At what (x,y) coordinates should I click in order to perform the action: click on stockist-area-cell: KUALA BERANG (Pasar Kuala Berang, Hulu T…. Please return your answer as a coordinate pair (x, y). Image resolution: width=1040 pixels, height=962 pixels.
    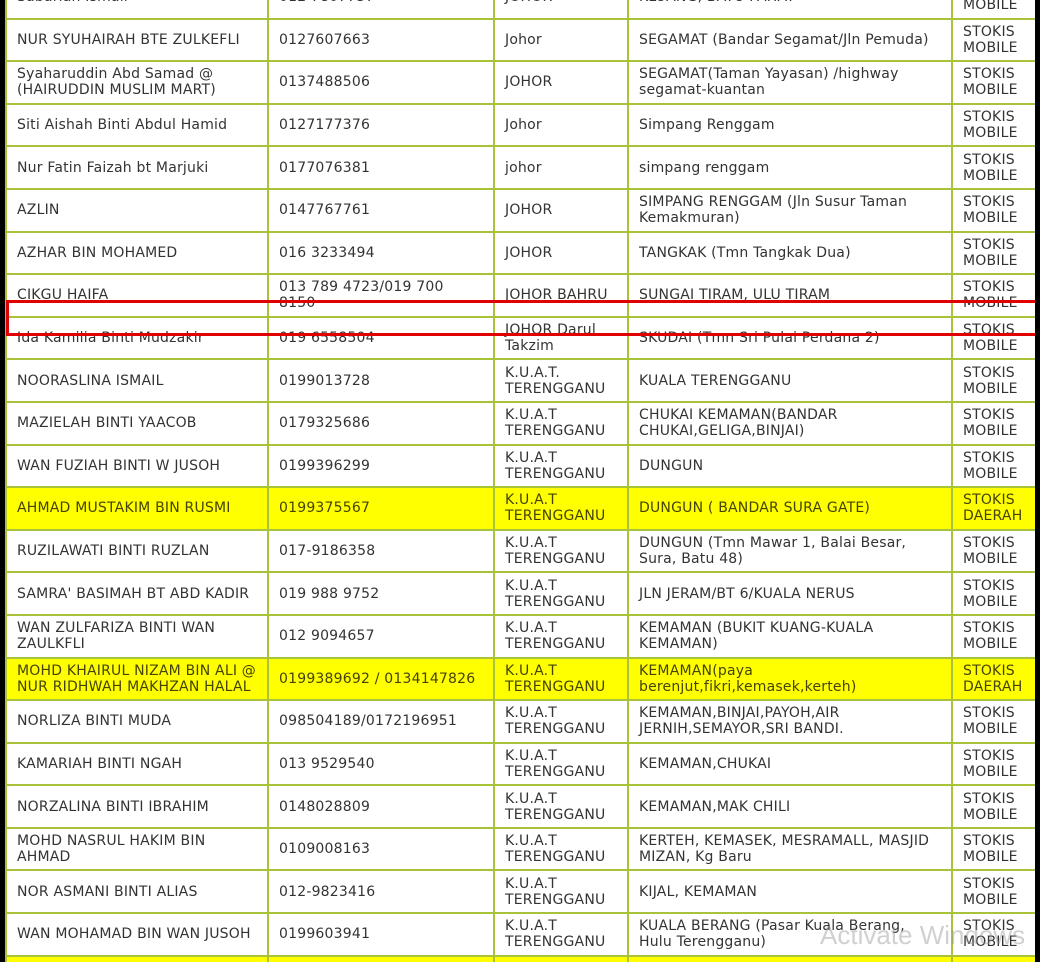
    Looking at the image, I should click on (790, 934).